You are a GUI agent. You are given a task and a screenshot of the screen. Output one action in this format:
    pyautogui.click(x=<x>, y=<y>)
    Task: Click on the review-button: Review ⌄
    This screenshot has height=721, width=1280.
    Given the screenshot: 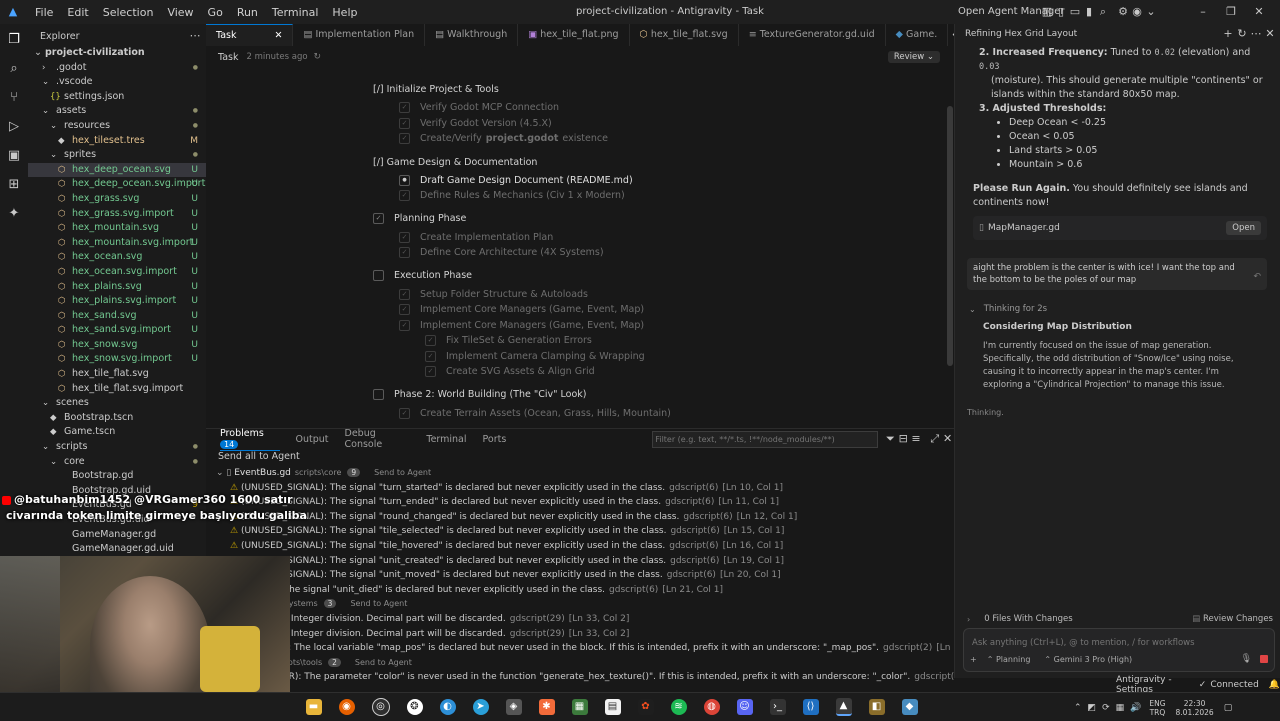 What is the action you would take?
    pyautogui.click(x=913, y=57)
    